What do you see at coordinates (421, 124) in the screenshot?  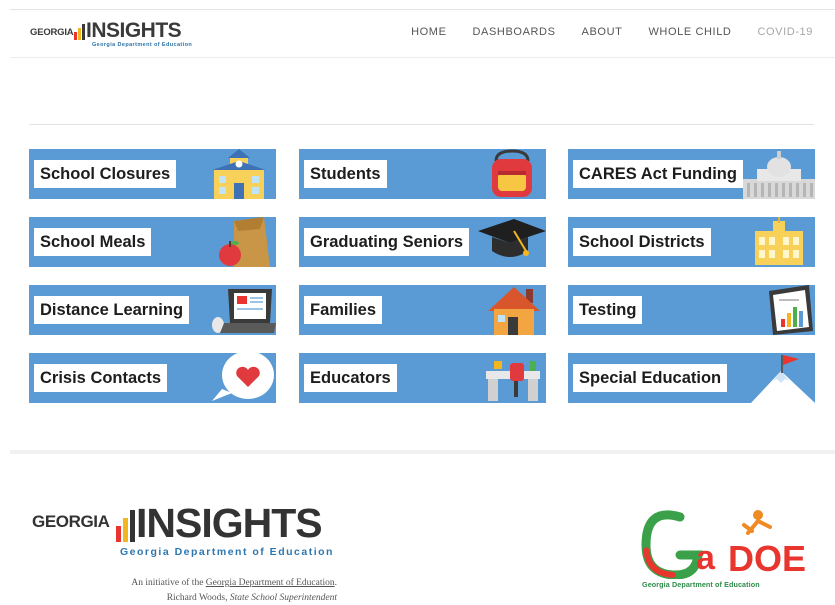 I see `content-divider` at bounding box center [421, 124].